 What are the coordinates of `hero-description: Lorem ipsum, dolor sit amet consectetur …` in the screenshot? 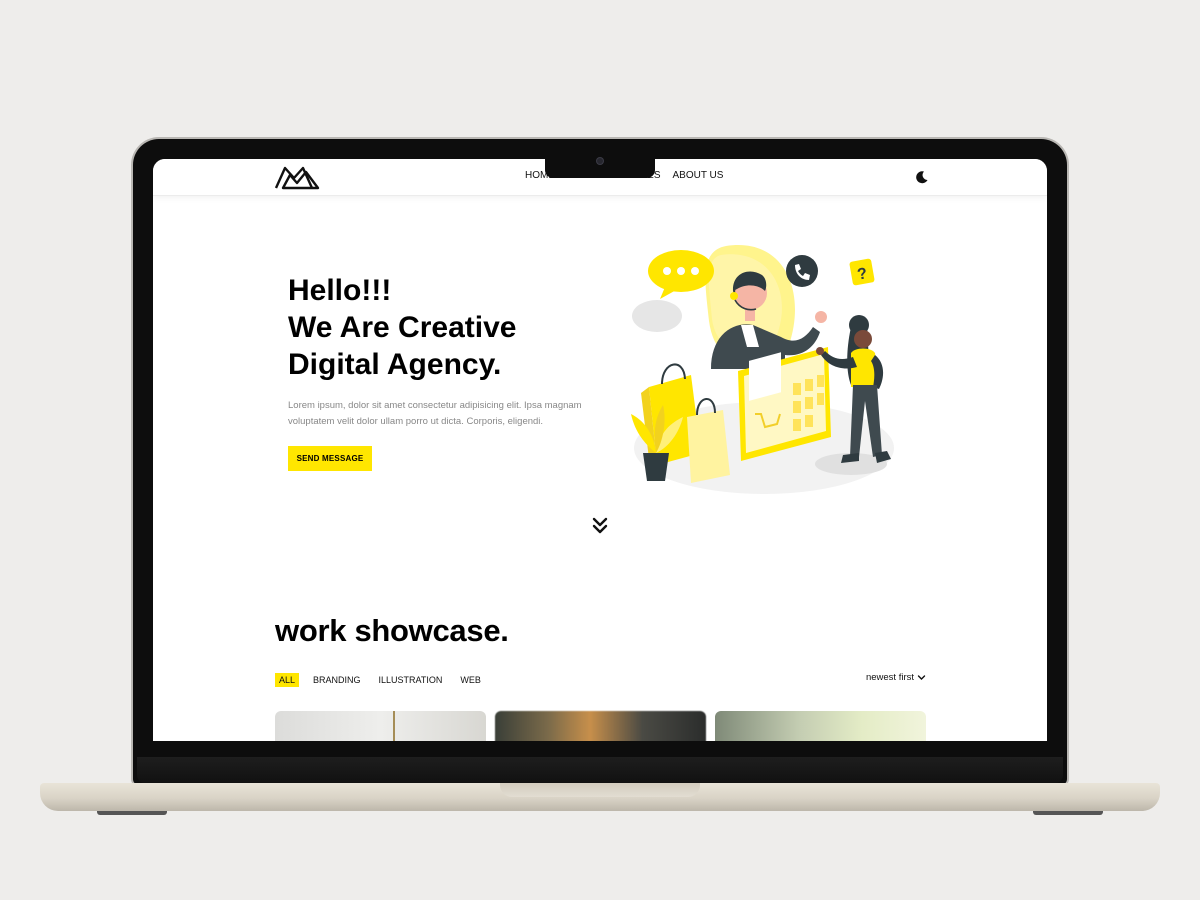 It's located at (435, 413).